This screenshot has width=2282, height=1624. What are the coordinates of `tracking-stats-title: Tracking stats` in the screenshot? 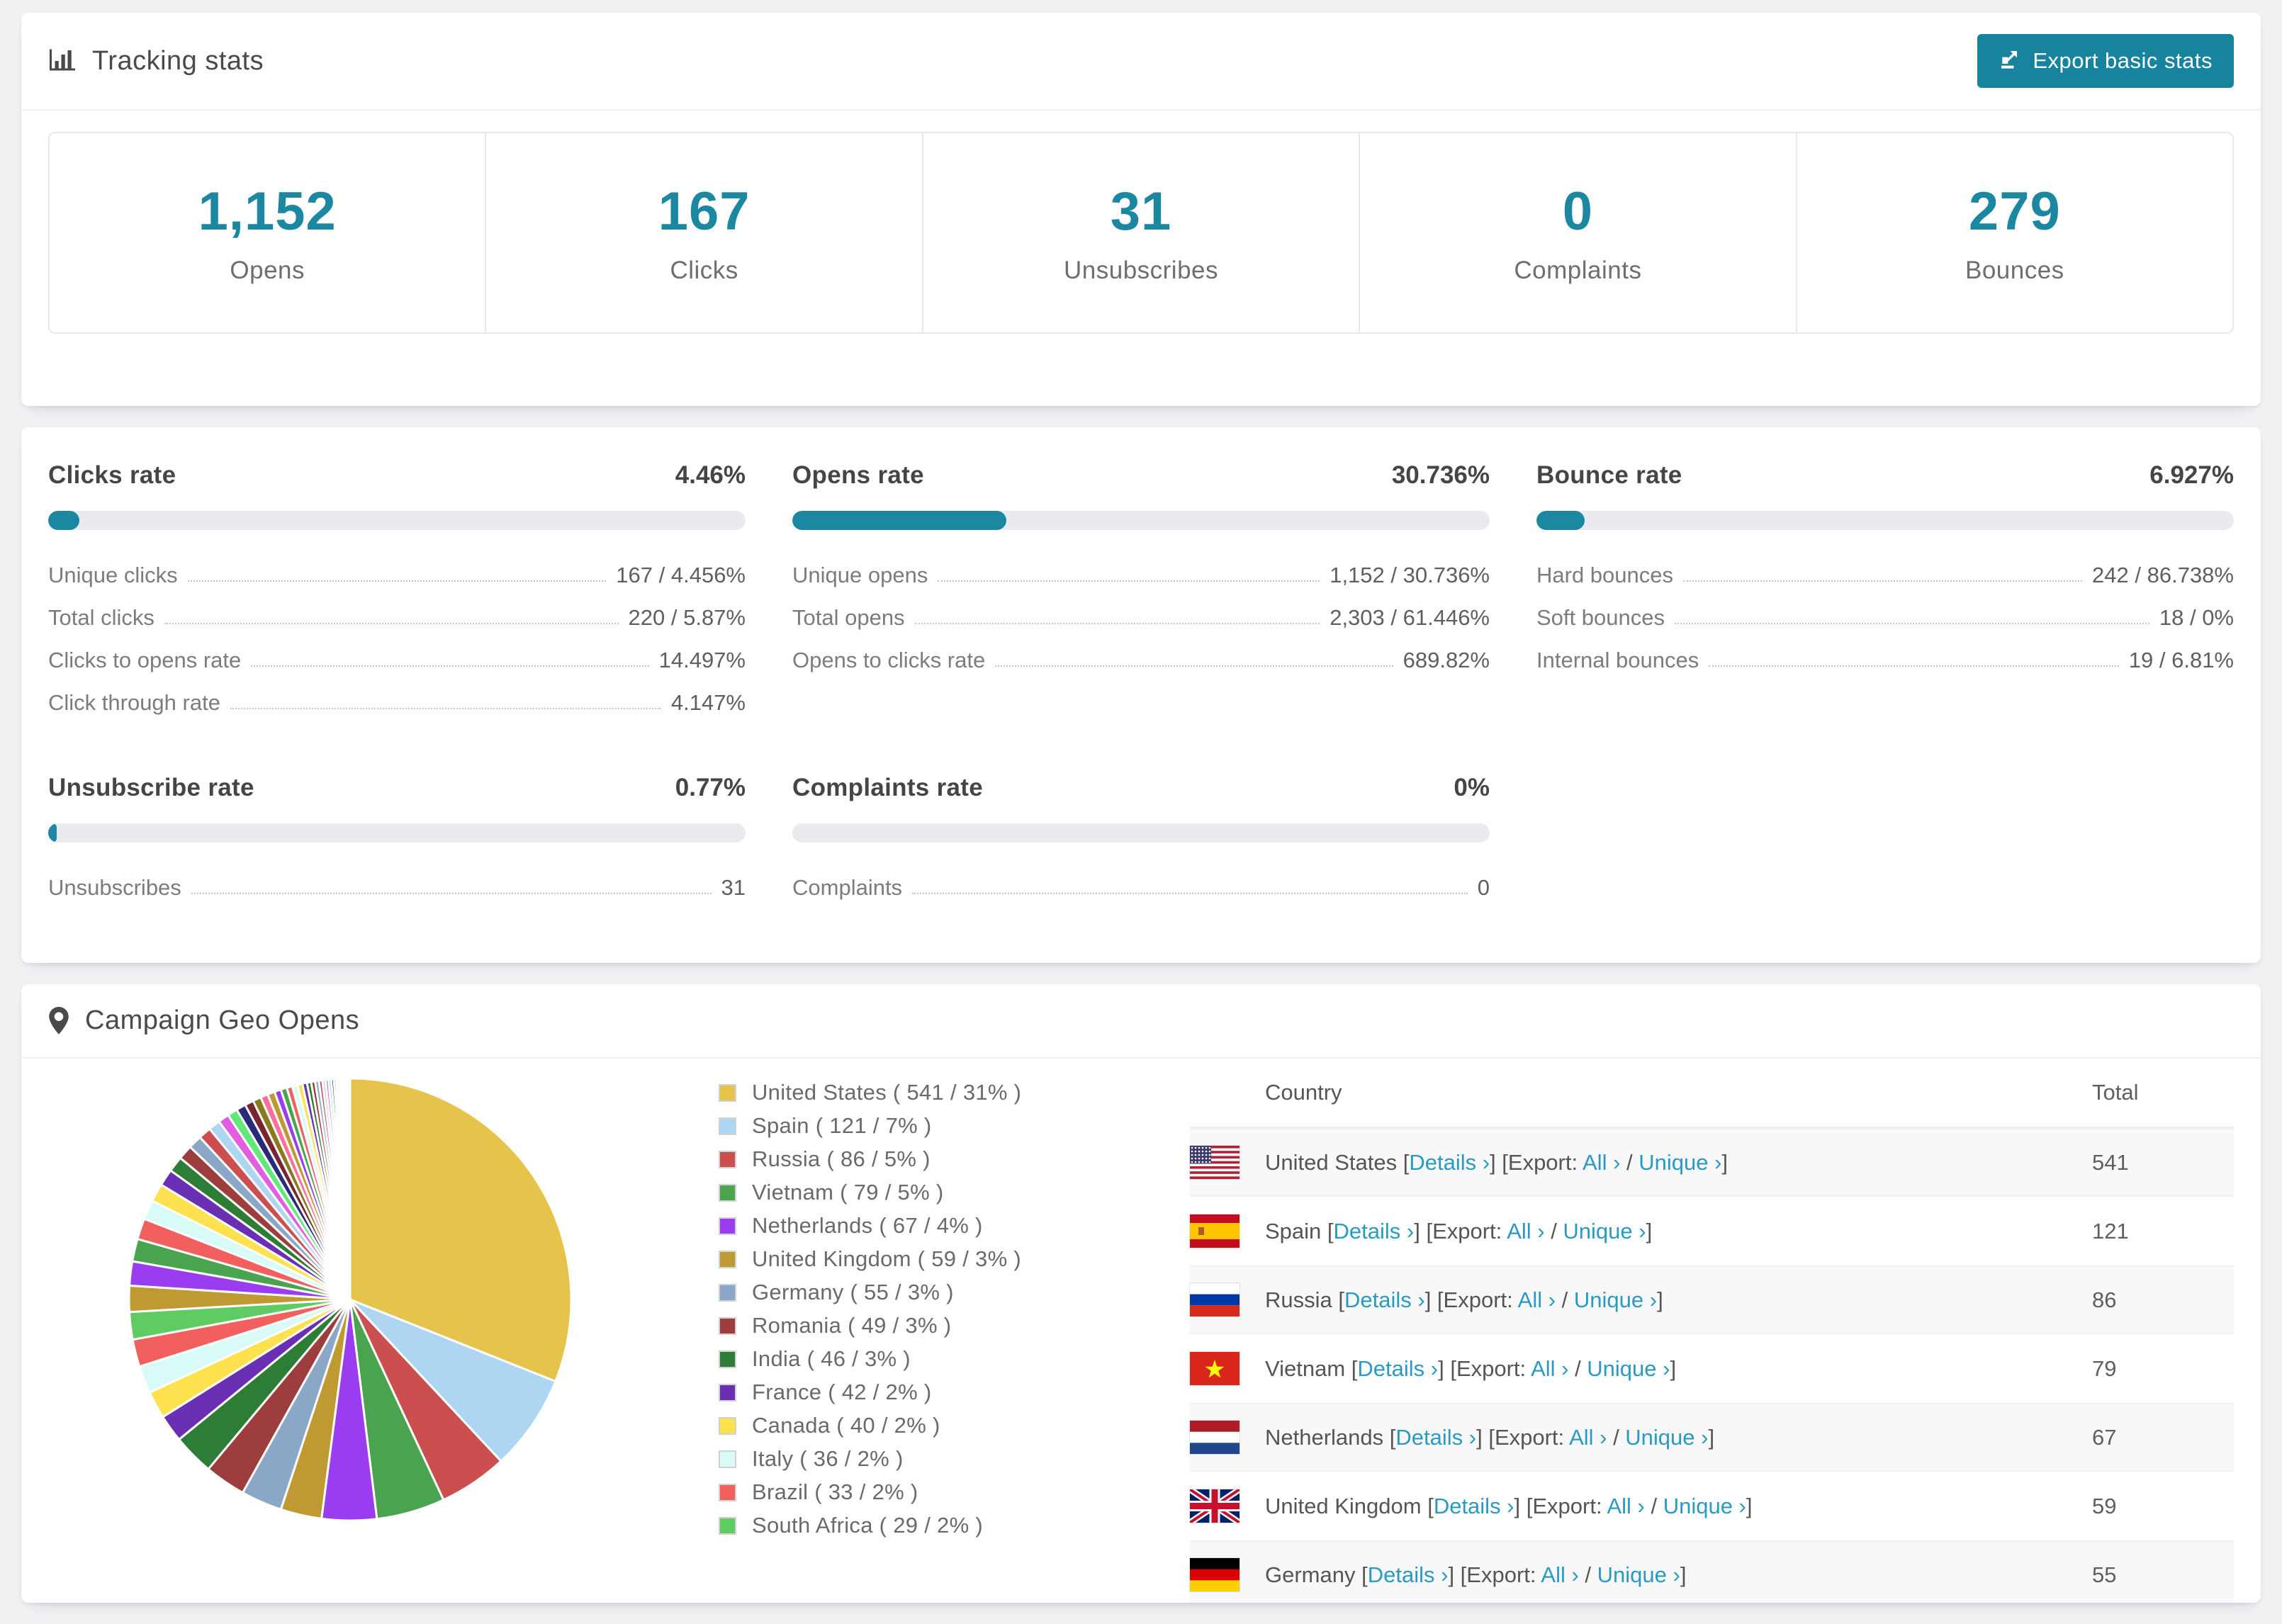 It's located at (156, 62).